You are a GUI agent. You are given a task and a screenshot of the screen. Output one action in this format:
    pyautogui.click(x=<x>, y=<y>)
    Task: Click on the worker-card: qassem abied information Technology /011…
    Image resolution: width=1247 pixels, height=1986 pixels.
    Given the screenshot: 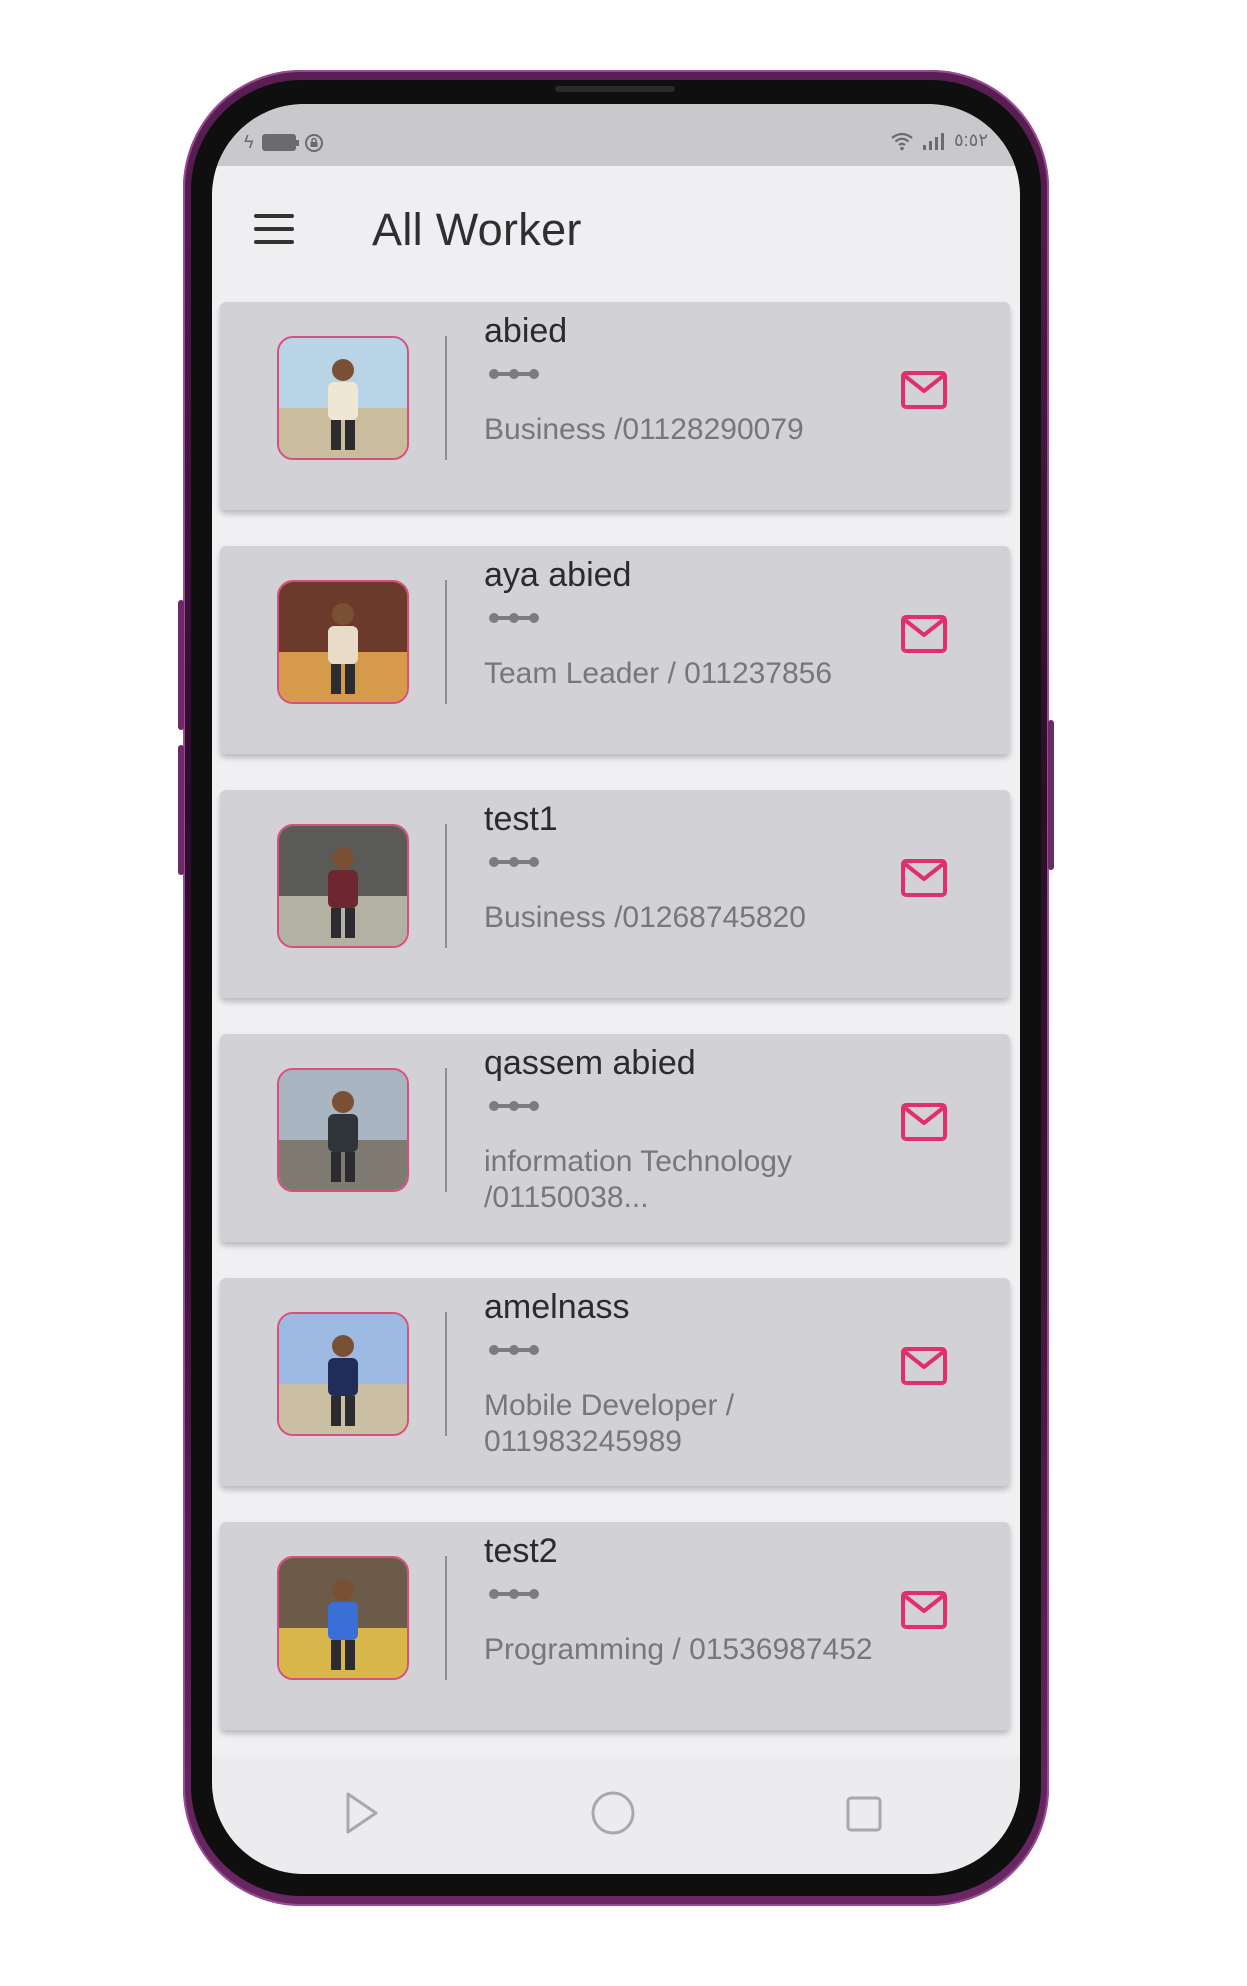 What is the action you would take?
    pyautogui.click(x=615, y=1138)
    